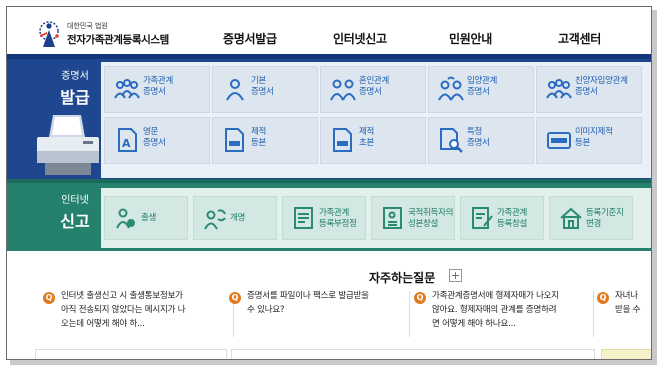 The image size is (660, 368). I want to click on tile-label: 가족관계 등록창설, so click(512, 218).